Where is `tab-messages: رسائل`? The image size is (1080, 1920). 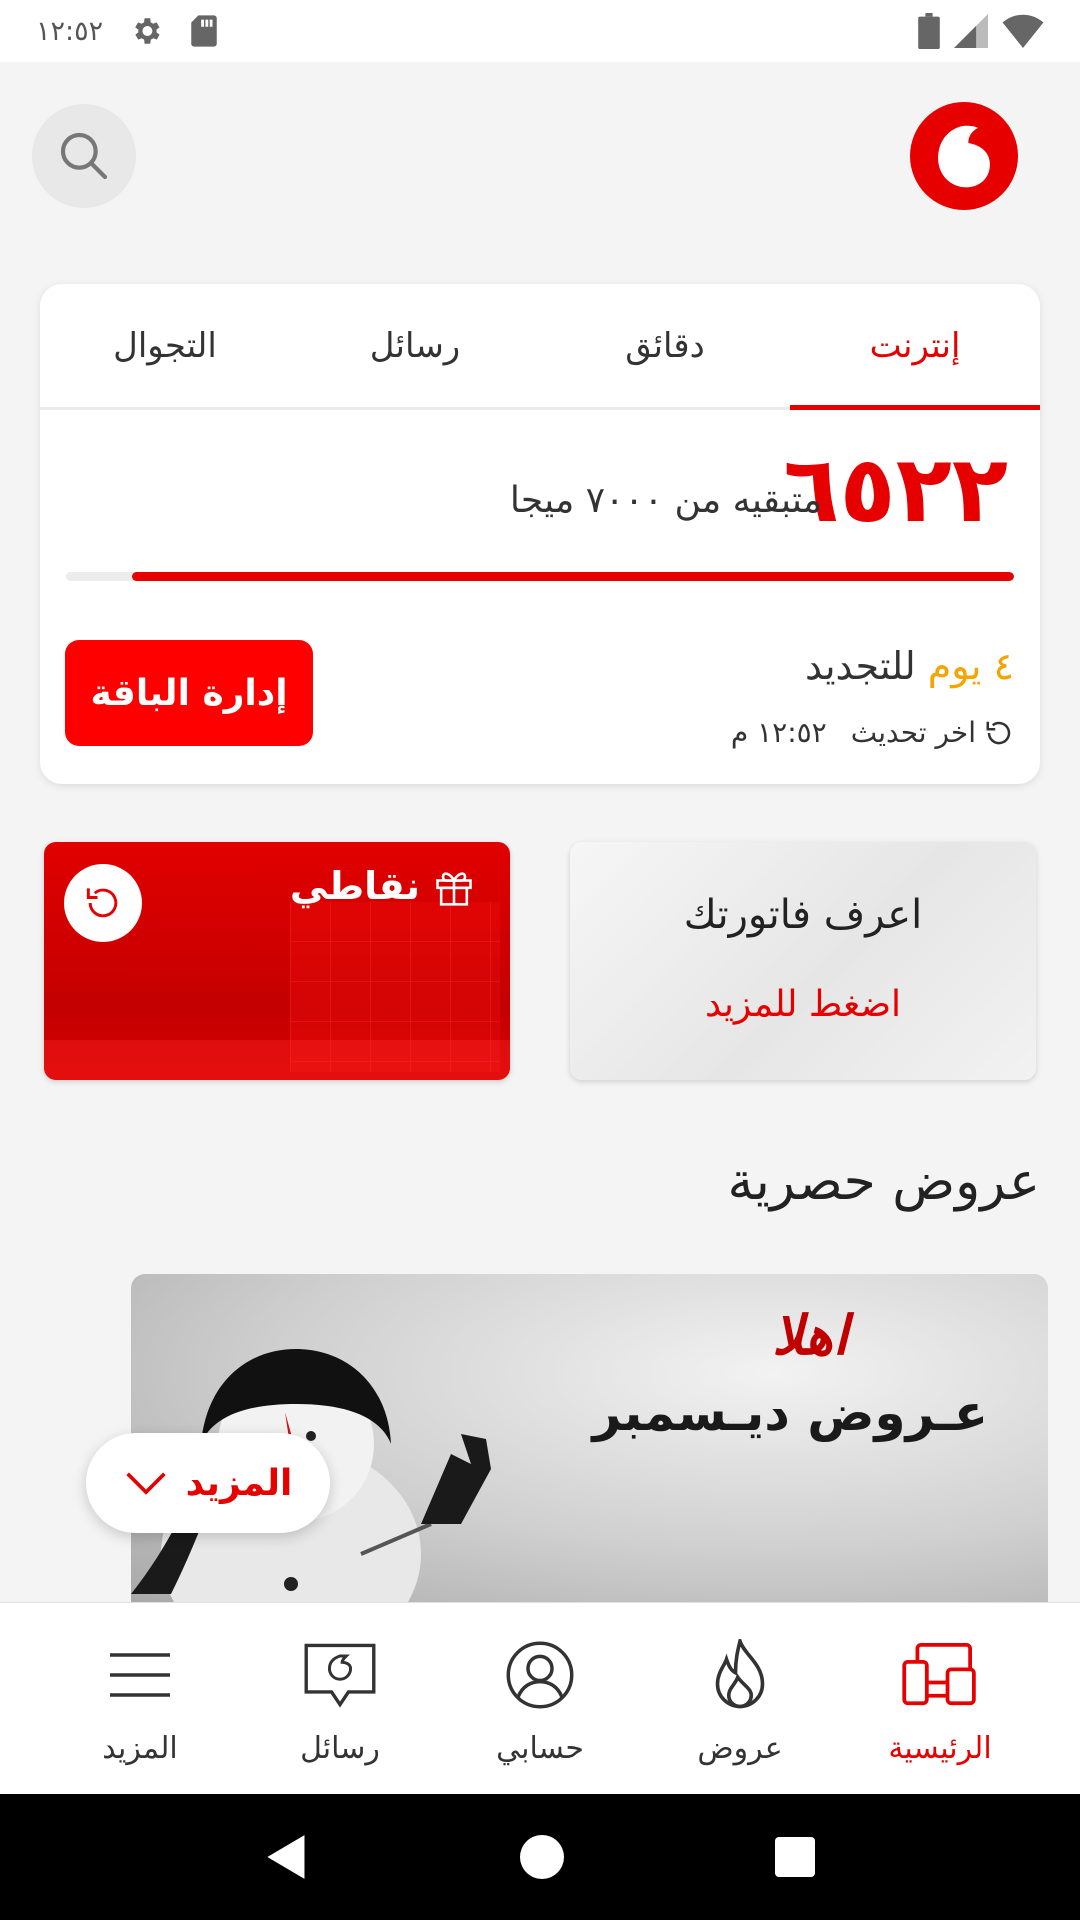
tab-messages: رسائل is located at coordinates (415, 345).